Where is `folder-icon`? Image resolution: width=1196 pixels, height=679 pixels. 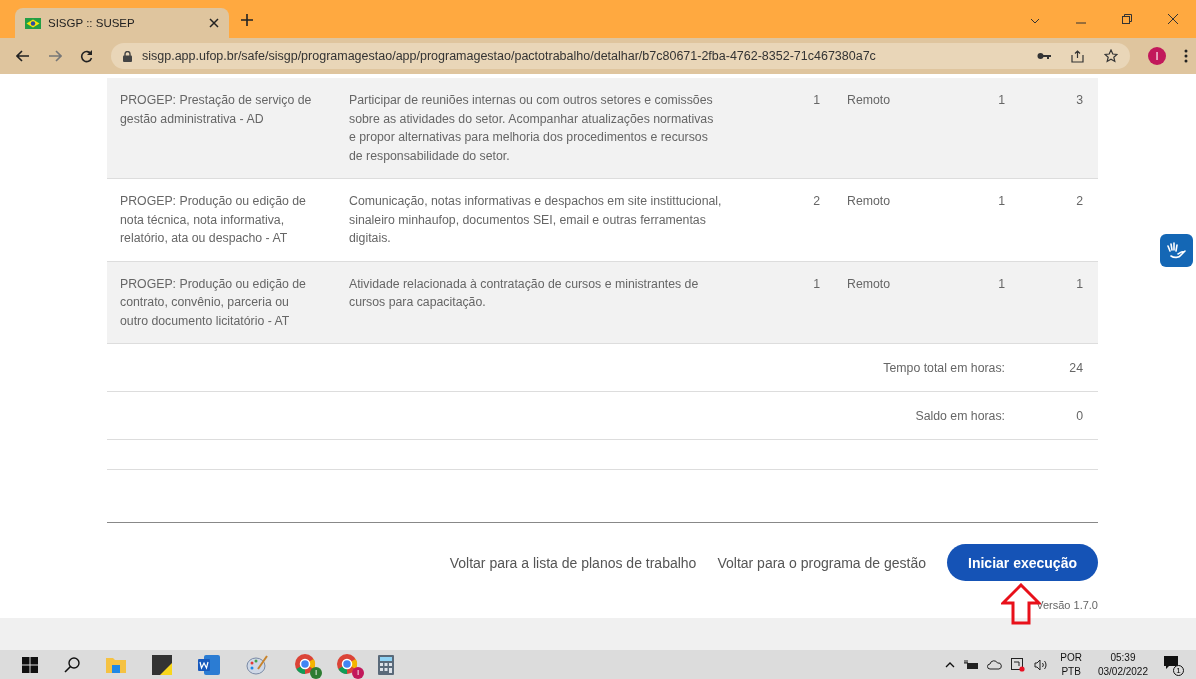
folder-icon is located at coordinates (116, 664).